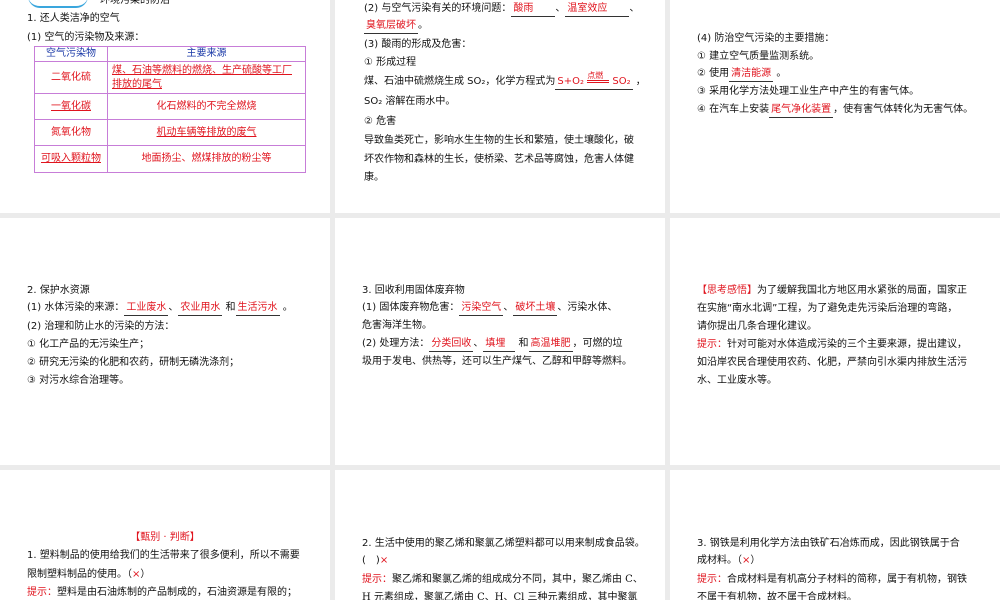 Image resolution: width=1000 pixels, height=600 pixels. I want to click on eq-right: SO₂, so click(621, 81).